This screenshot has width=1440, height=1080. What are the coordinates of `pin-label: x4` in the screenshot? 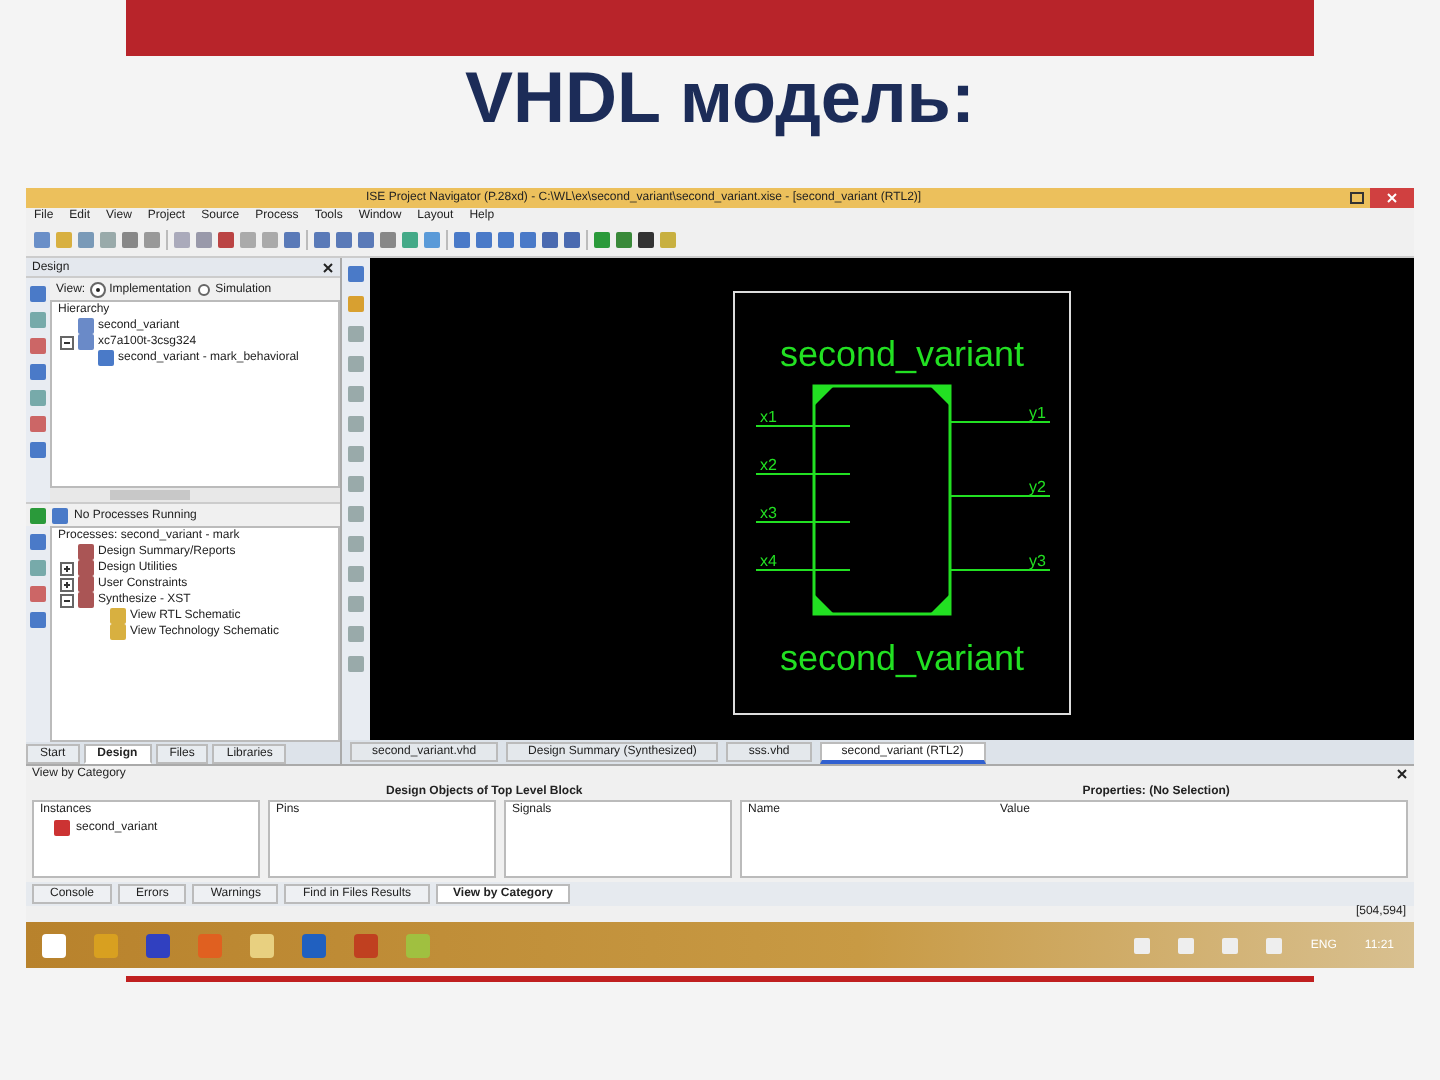 It's located at (768, 561).